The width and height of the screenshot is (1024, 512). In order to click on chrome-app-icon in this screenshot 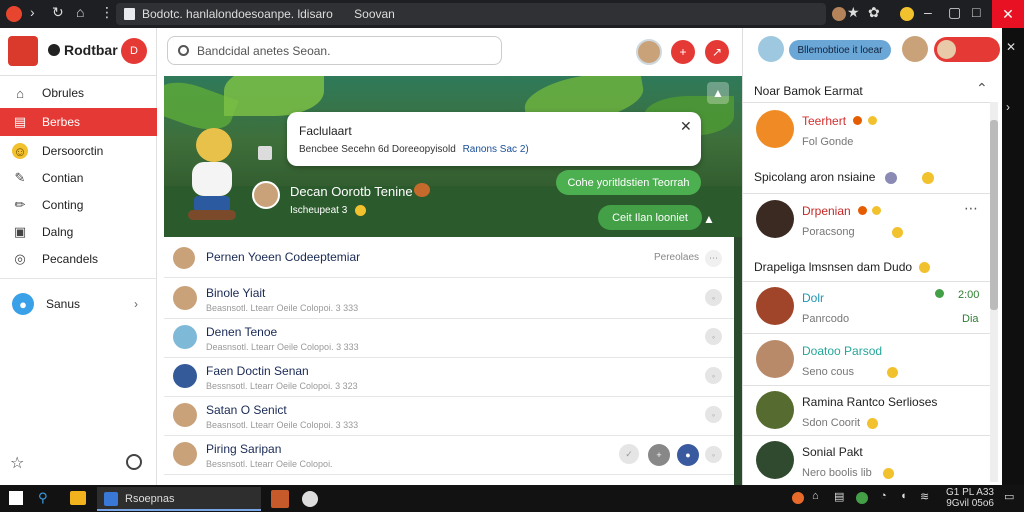, I will do `click(310, 499)`.